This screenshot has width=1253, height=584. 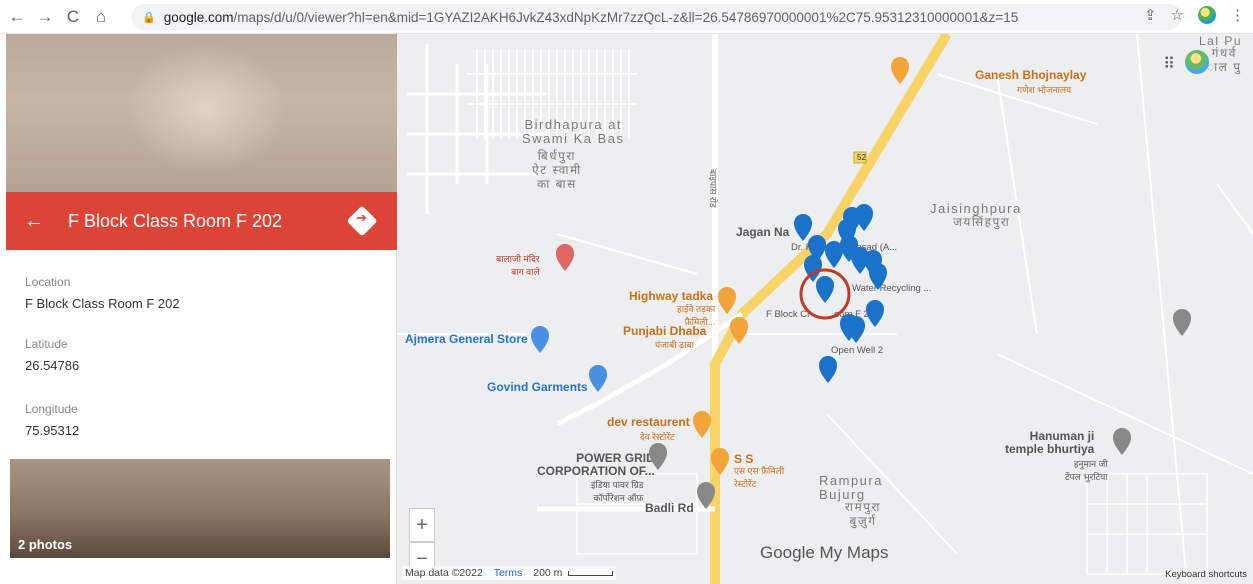 I want to click on map-footer: Map data ©2022 Terms 200 m, so click(x=509, y=573).